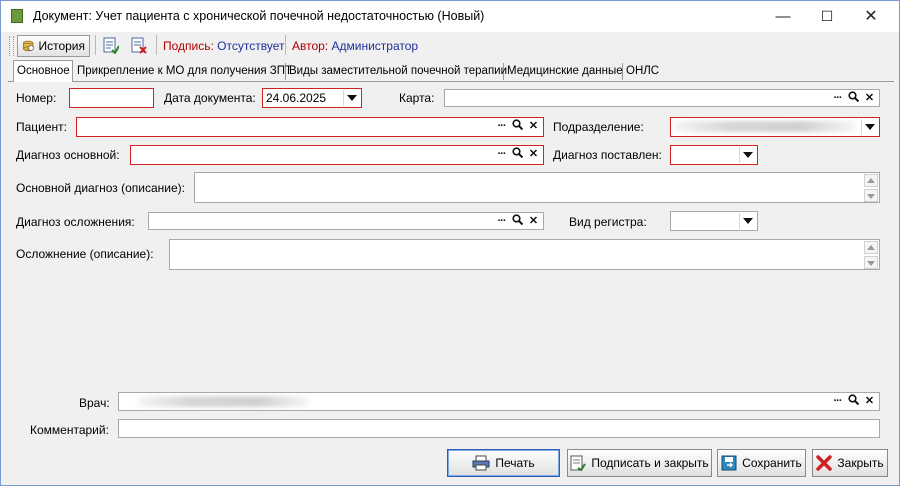 This screenshot has height=486, width=900. What do you see at coordinates (827, 16) in the screenshot?
I see `maximize-button: ☐` at bounding box center [827, 16].